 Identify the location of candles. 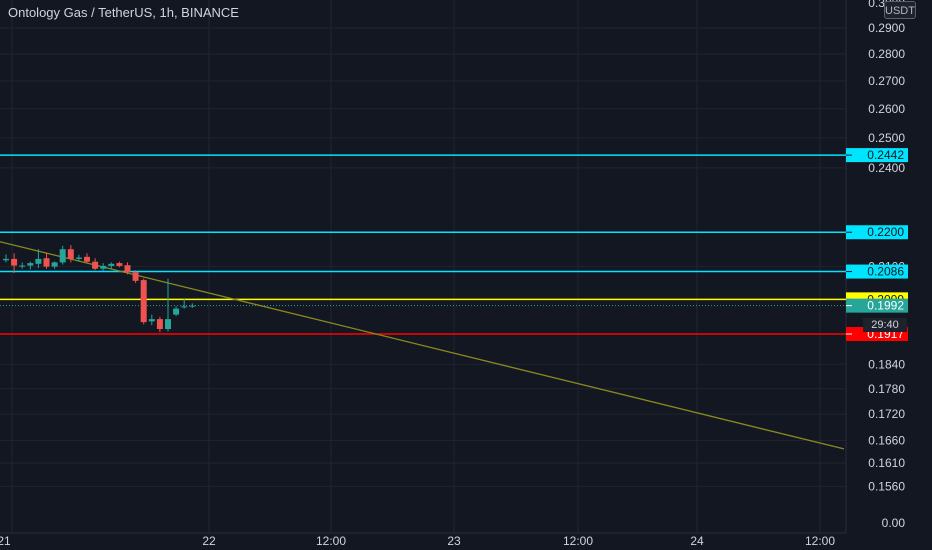
(99, 289).